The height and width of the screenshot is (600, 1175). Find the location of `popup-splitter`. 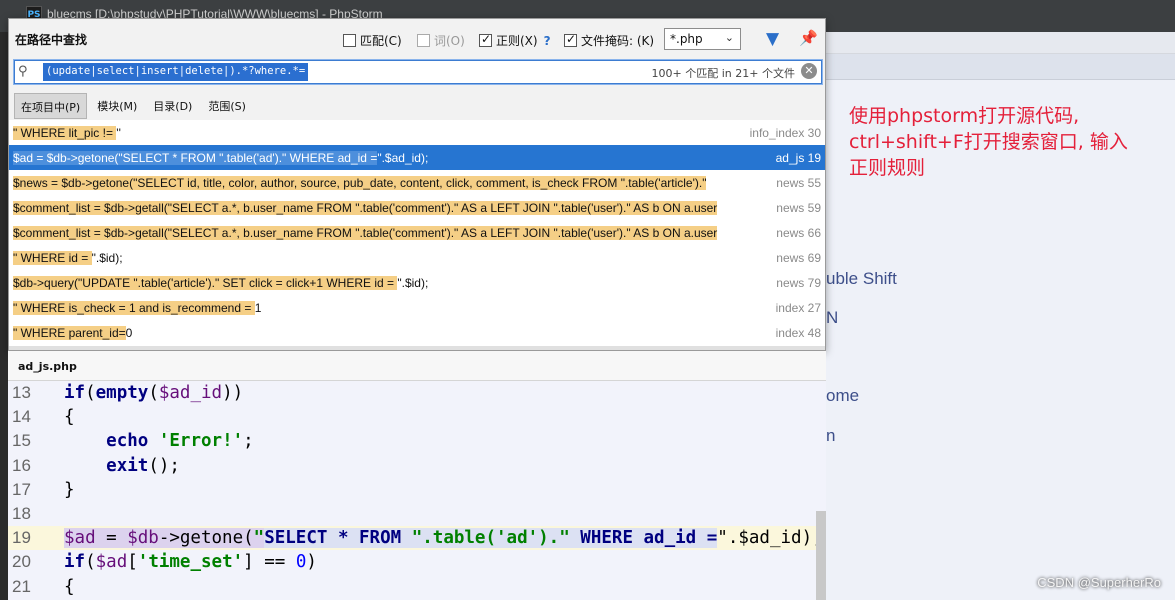

popup-splitter is located at coordinates (417, 348).